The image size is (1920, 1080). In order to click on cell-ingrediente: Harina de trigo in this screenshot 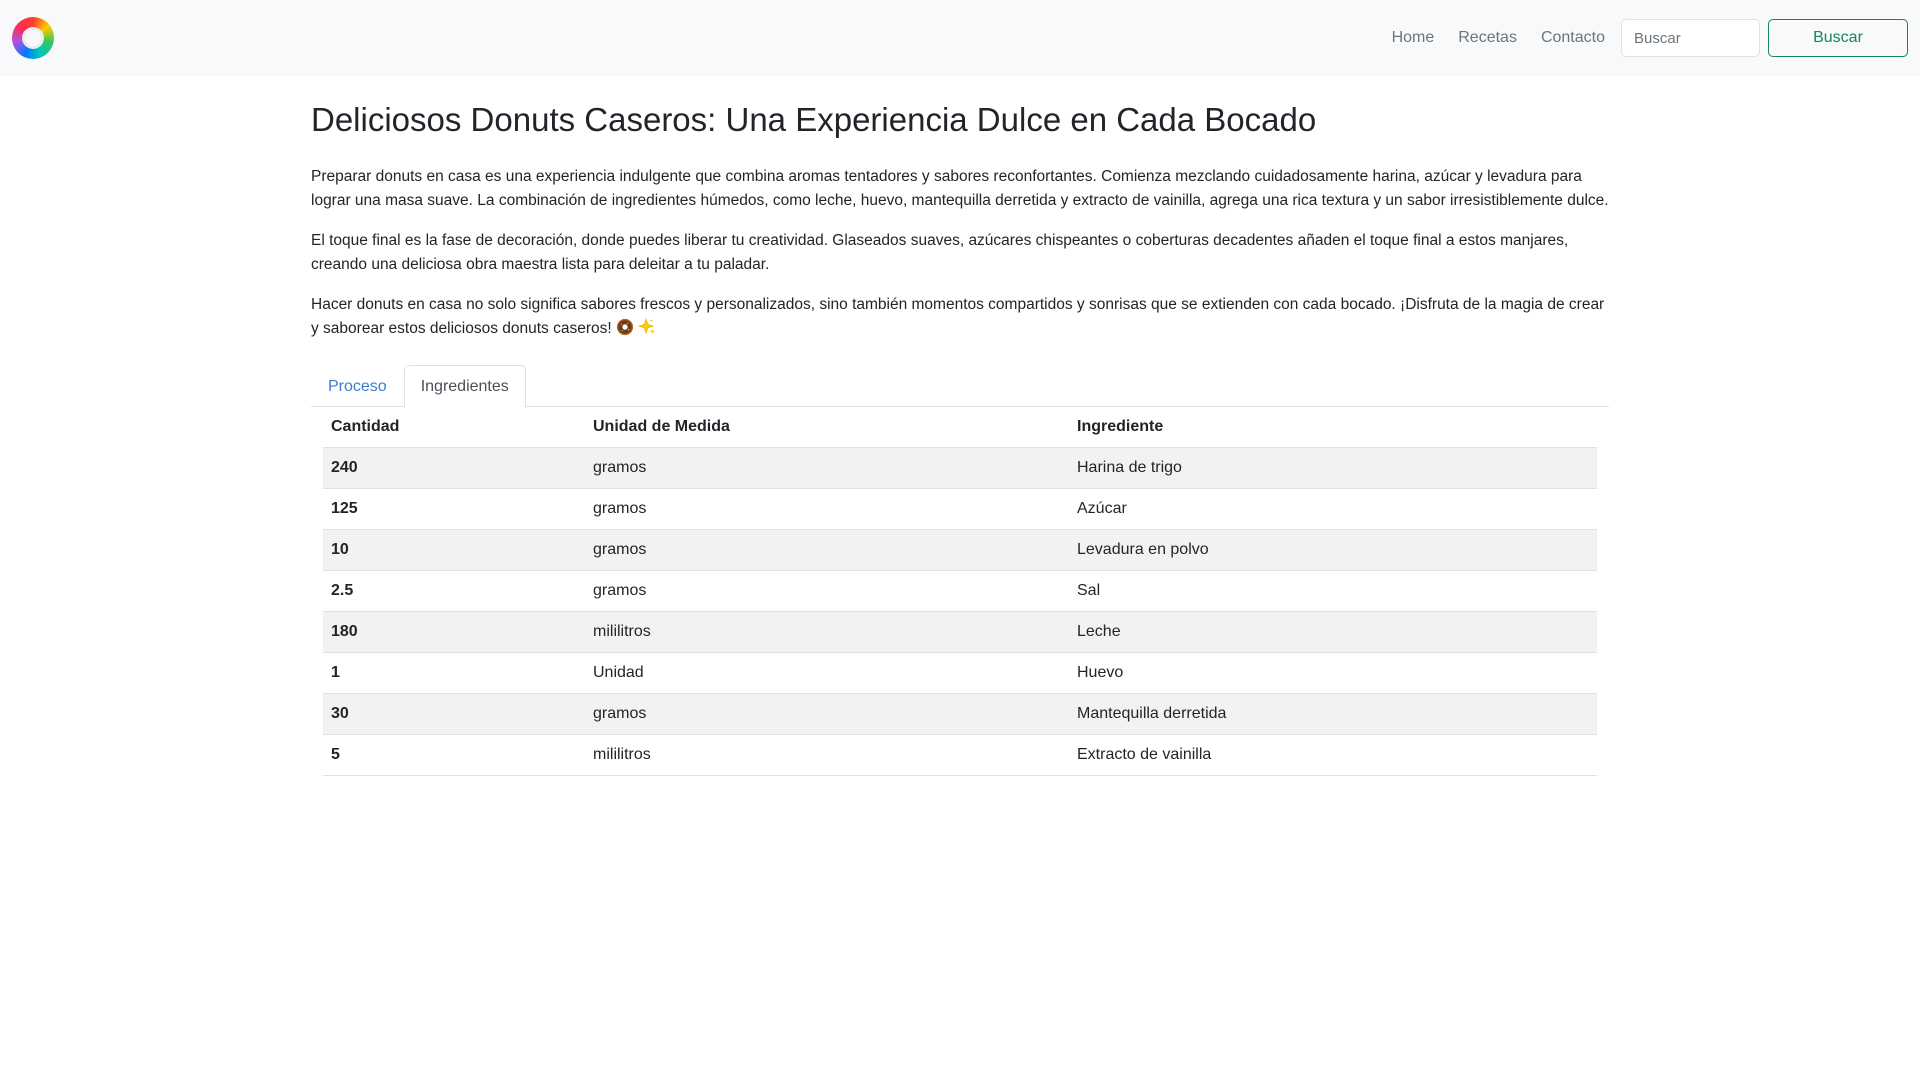, I will do `click(1333, 468)`.